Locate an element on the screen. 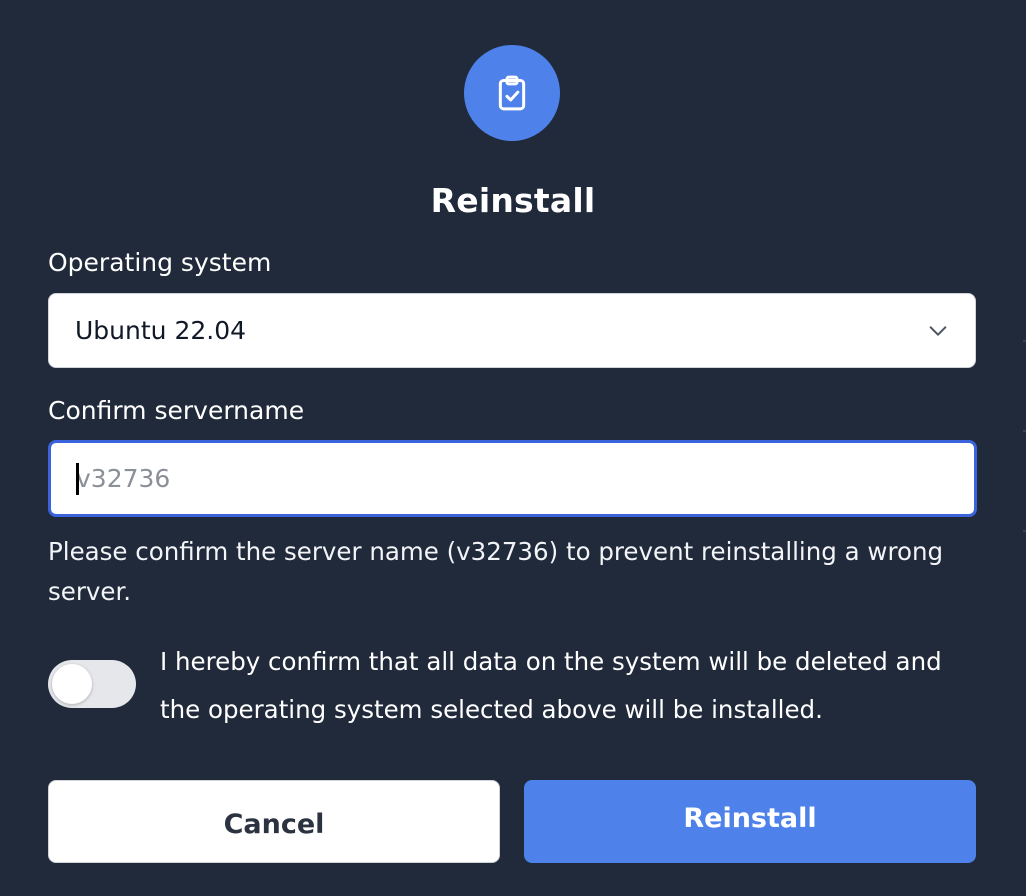 This screenshot has height=896, width=1026. toggle-knob is located at coordinates (72, 684).